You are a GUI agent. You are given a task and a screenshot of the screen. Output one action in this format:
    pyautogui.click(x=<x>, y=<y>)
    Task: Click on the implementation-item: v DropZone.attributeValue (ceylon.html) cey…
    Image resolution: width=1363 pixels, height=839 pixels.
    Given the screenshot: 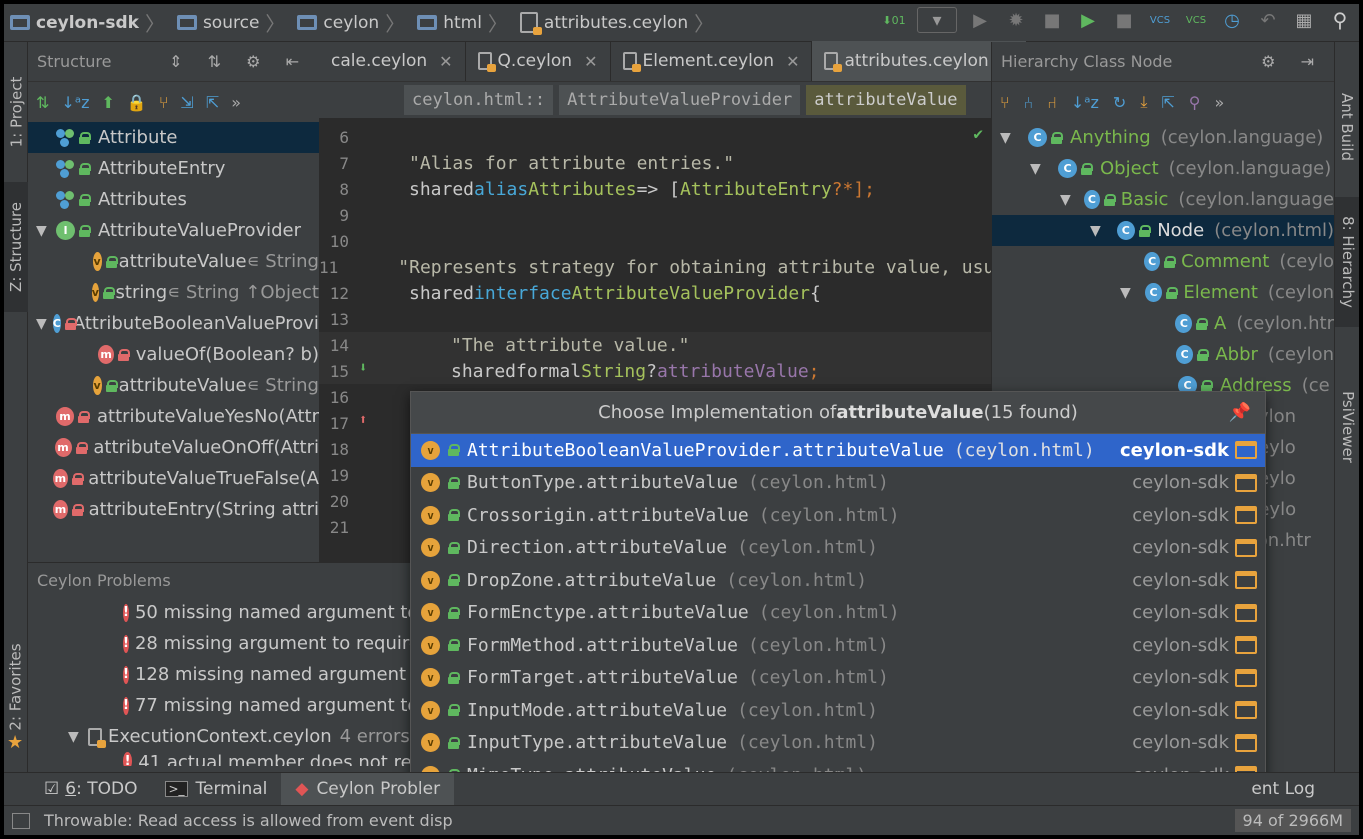 What is the action you would take?
    pyautogui.click(x=838, y=580)
    